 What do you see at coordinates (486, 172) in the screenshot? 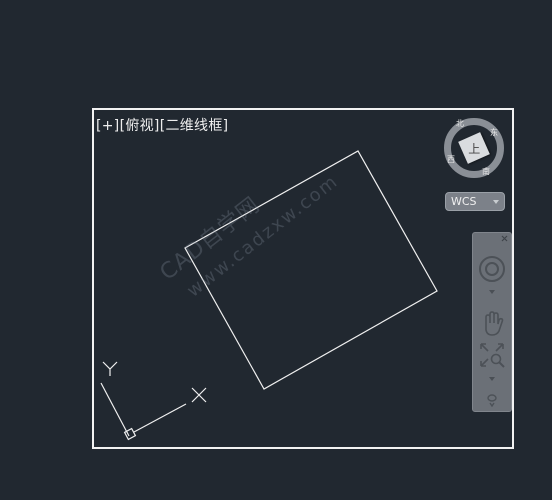
I see `compass-south: 南` at bounding box center [486, 172].